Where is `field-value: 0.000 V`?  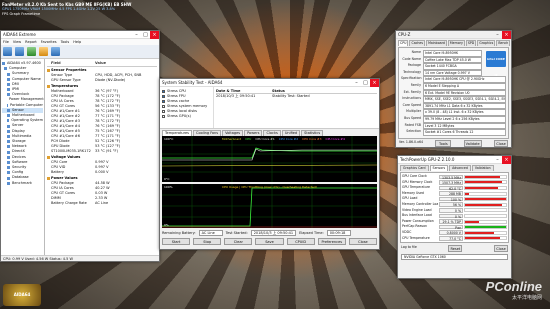
field-value: 0.000 V is located at coordinates (102, 172).